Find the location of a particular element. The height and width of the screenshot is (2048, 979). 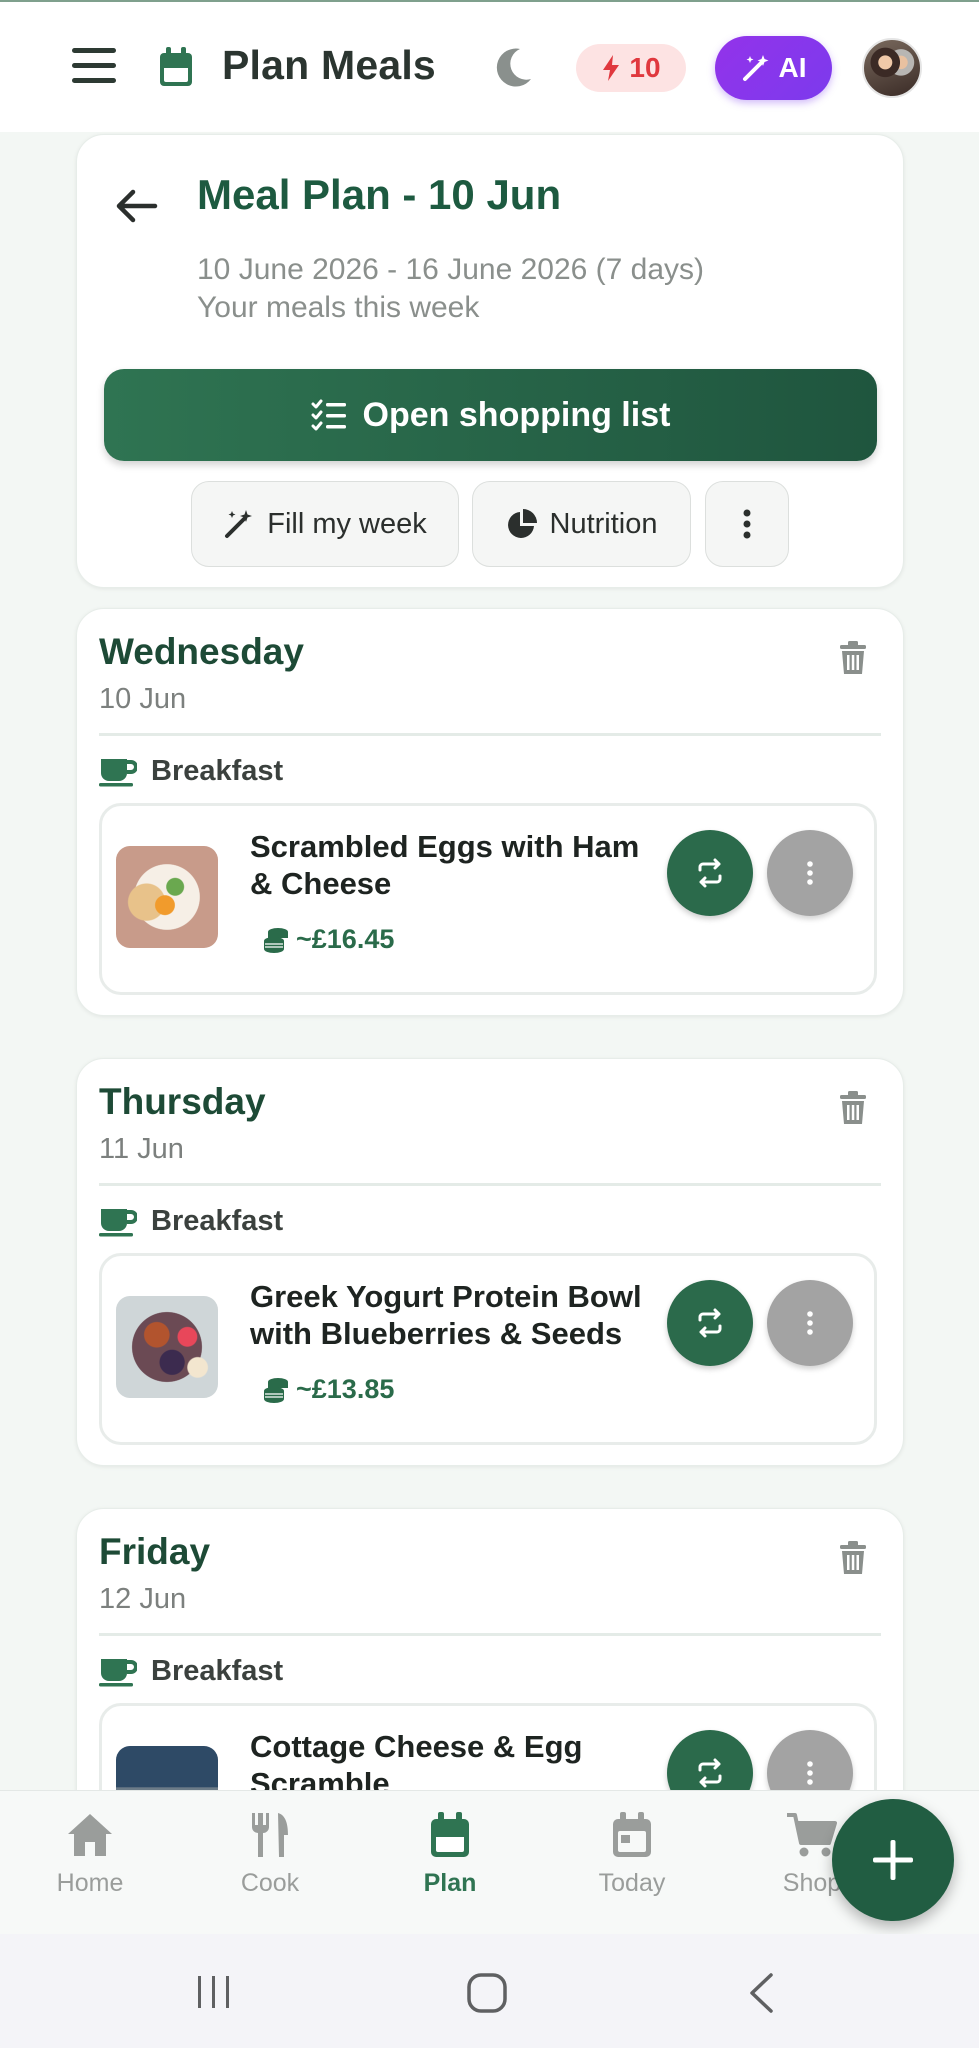

more-options-button is located at coordinates (747, 524).